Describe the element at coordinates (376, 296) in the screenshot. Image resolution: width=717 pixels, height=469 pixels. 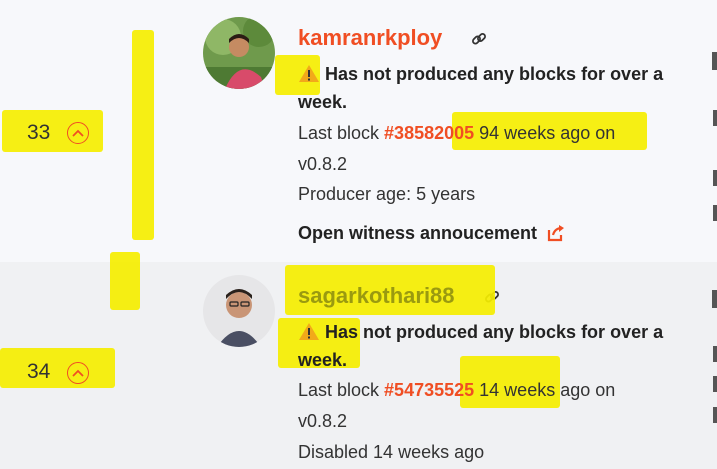
I see `witness-name-link: sagarkothari88` at that location.